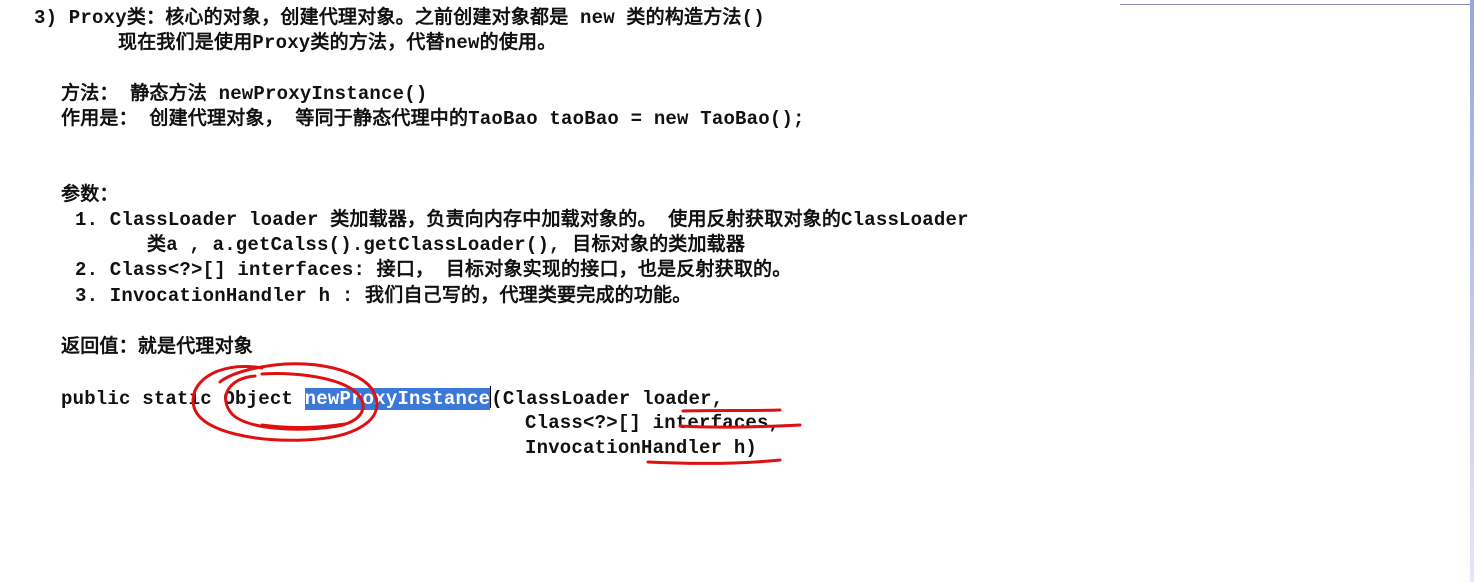  Describe the element at coordinates (714, 461) in the screenshot. I see `underline-handler` at that location.